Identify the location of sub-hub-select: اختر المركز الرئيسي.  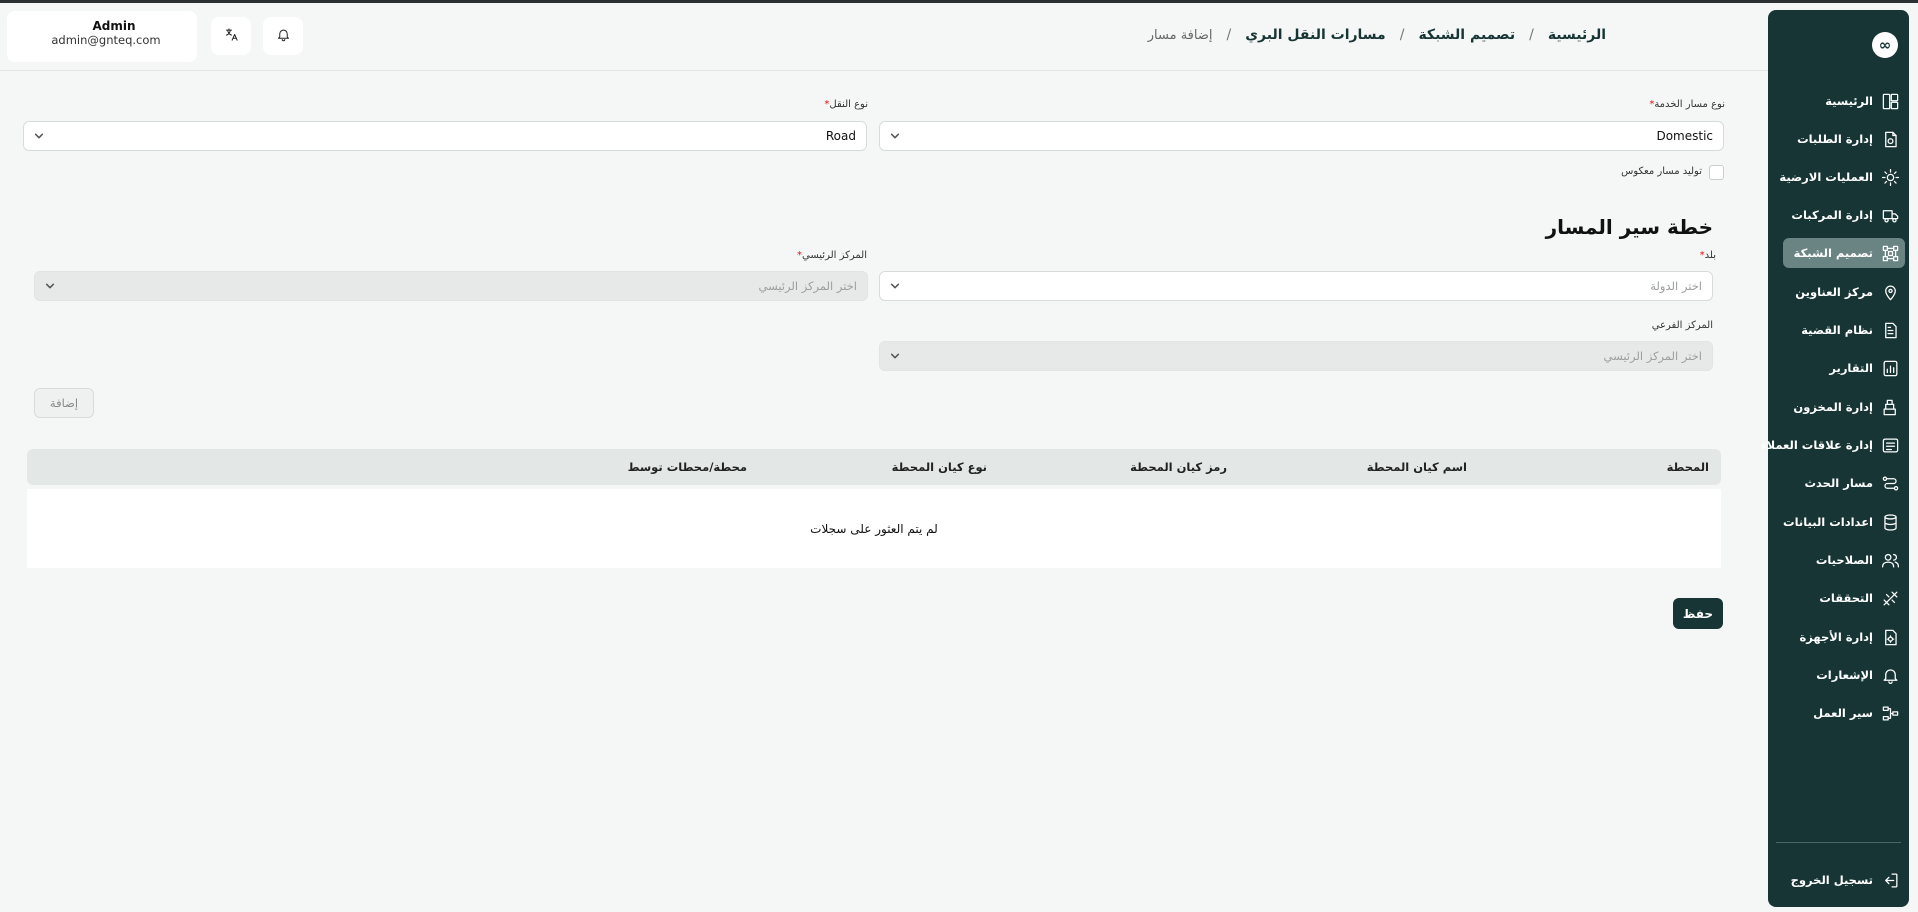
(1296, 356).